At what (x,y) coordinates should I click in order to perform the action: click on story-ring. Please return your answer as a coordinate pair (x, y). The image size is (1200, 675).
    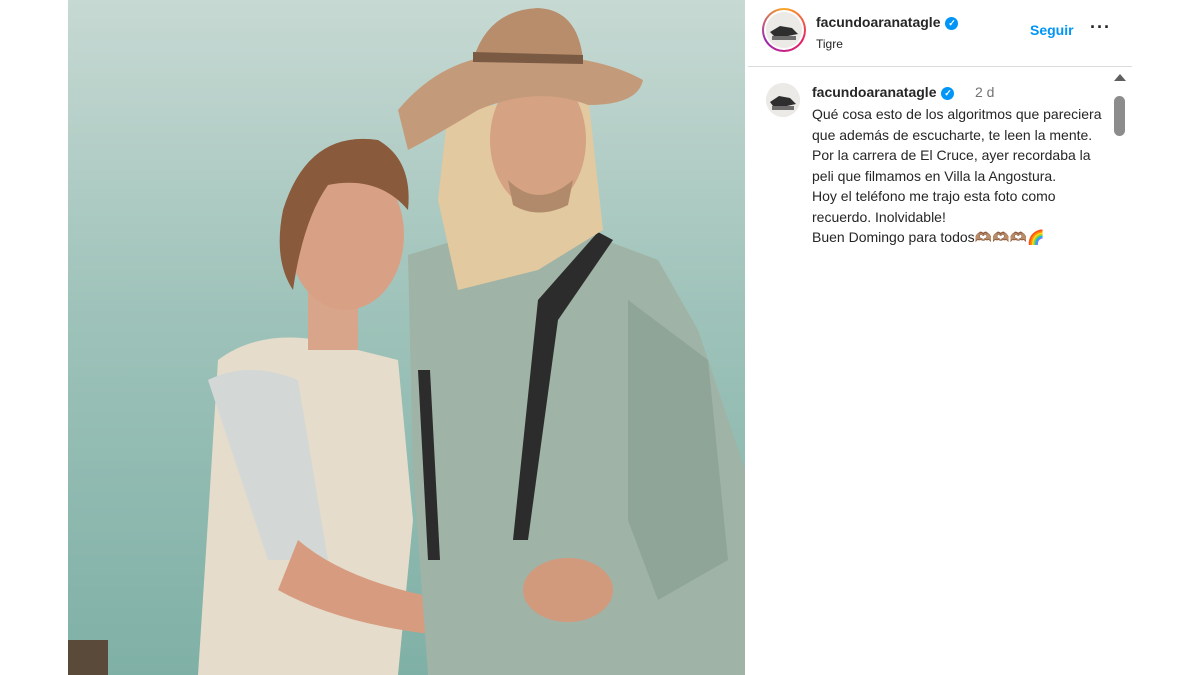
    Looking at the image, I should click on (784, 30).